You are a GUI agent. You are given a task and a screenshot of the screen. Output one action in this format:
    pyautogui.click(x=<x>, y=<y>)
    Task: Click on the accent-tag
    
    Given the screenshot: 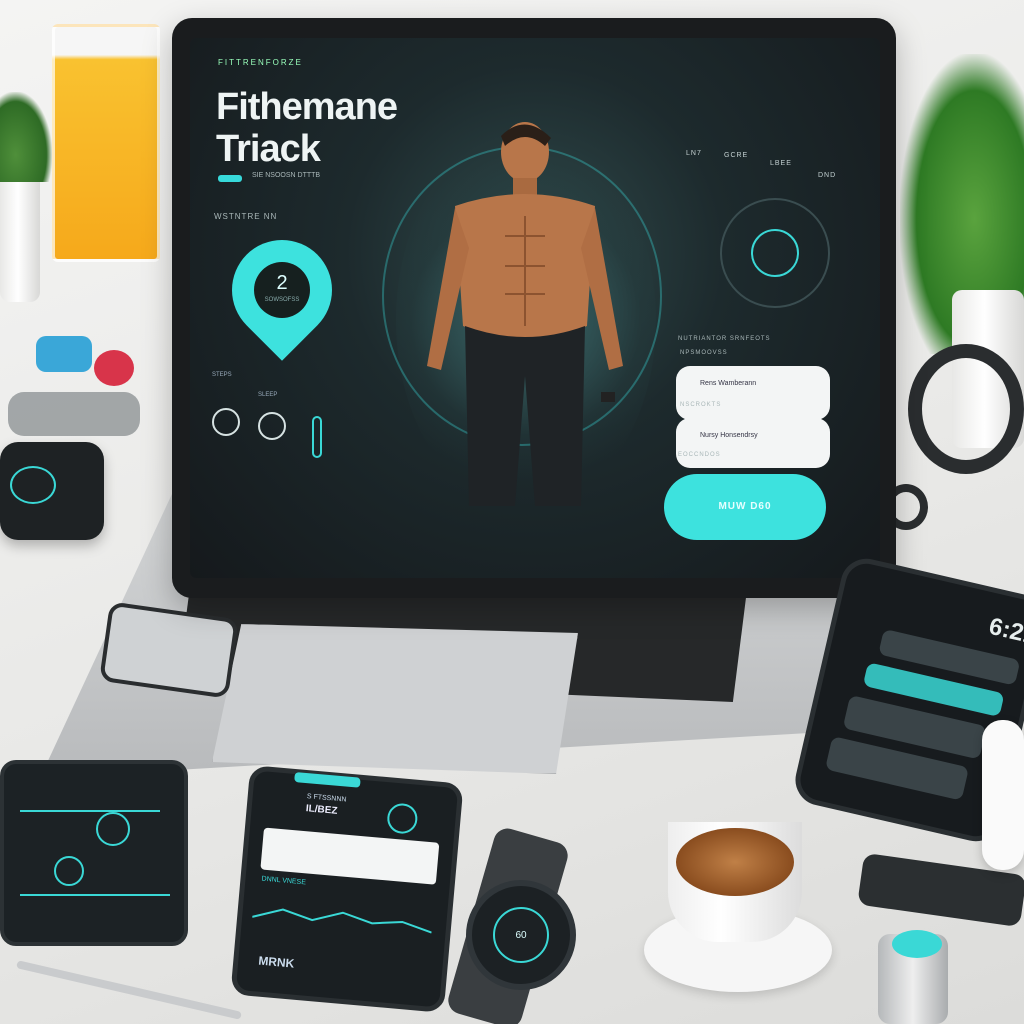 What is the action you would take?
    pyautogui.click(x=230, y=178)
    